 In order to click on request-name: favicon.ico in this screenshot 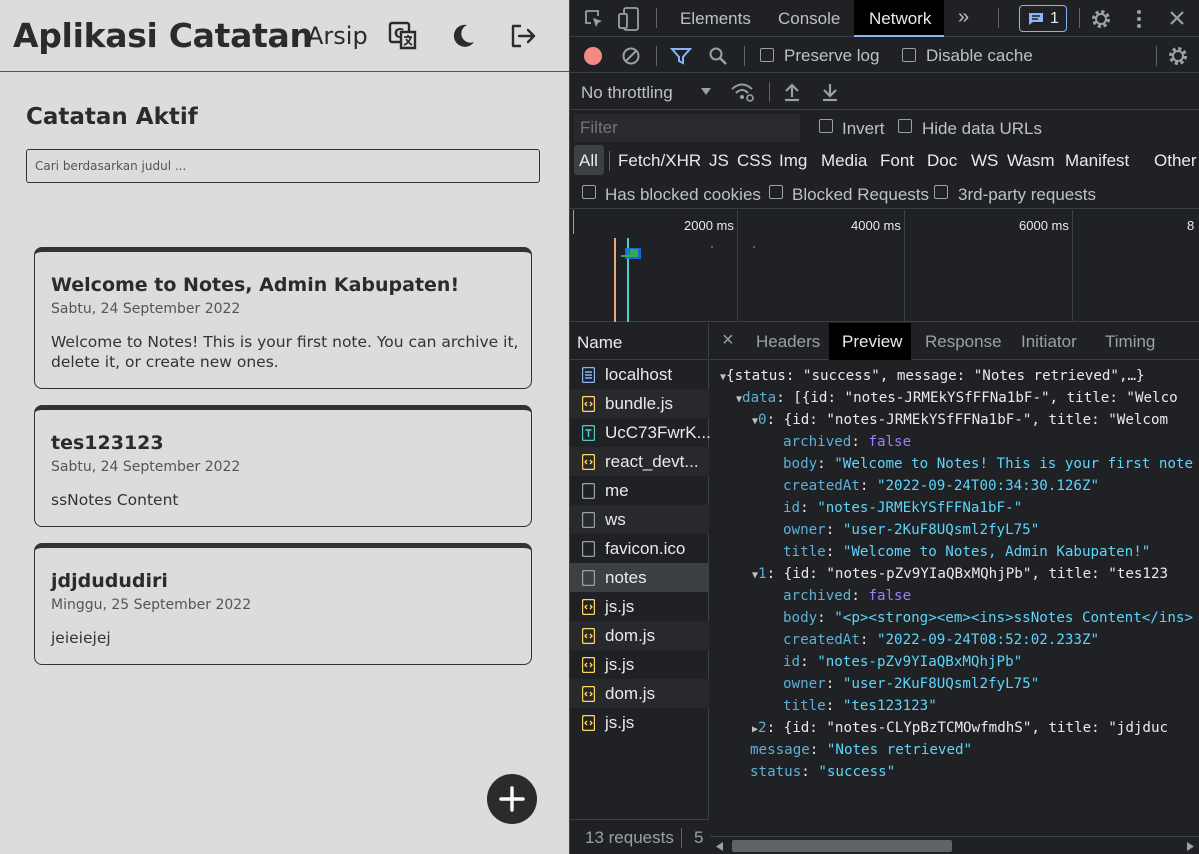, I will do `click(645, 548)`.